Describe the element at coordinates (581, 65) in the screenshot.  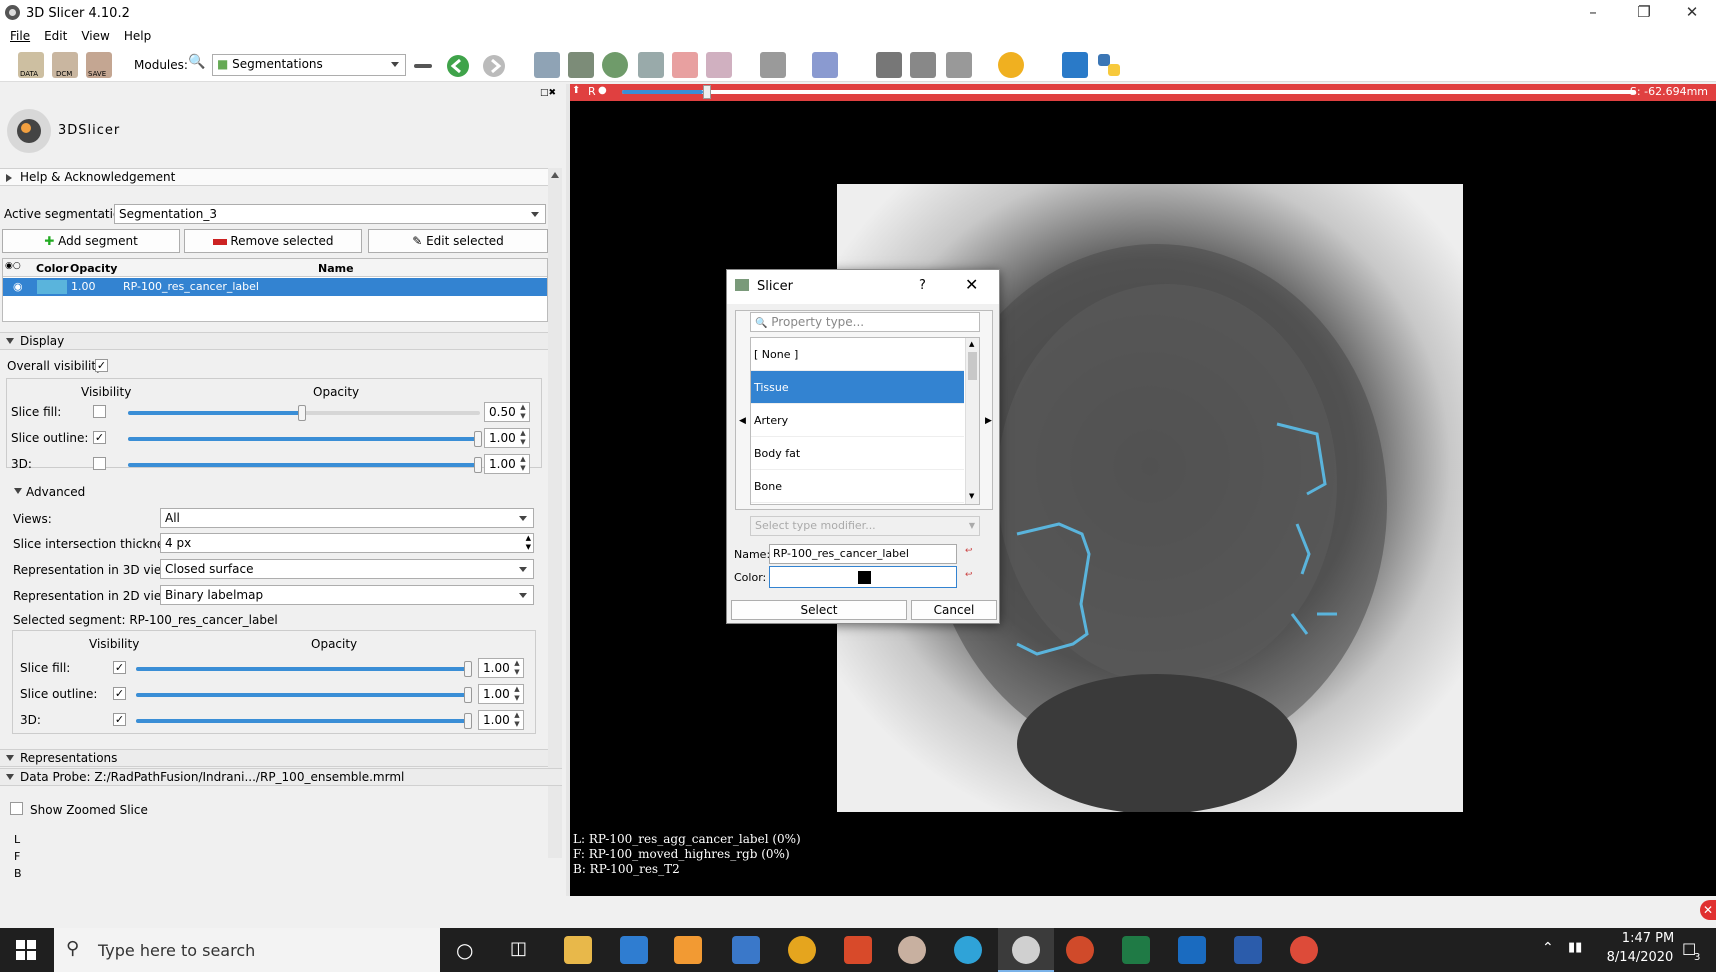
I see `volumes-module-icon` at that location.